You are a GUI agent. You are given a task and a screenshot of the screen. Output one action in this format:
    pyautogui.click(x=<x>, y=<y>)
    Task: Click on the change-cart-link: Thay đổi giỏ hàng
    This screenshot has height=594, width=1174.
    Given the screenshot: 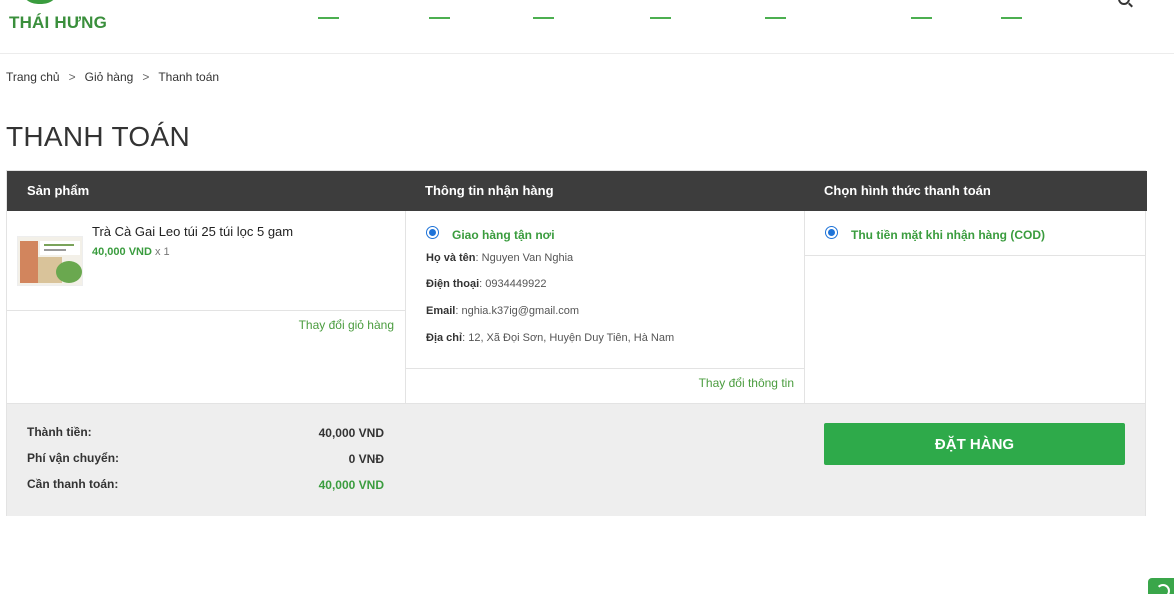 What is the action you would take?
    pyautogui.click(x=346, y=325)
    